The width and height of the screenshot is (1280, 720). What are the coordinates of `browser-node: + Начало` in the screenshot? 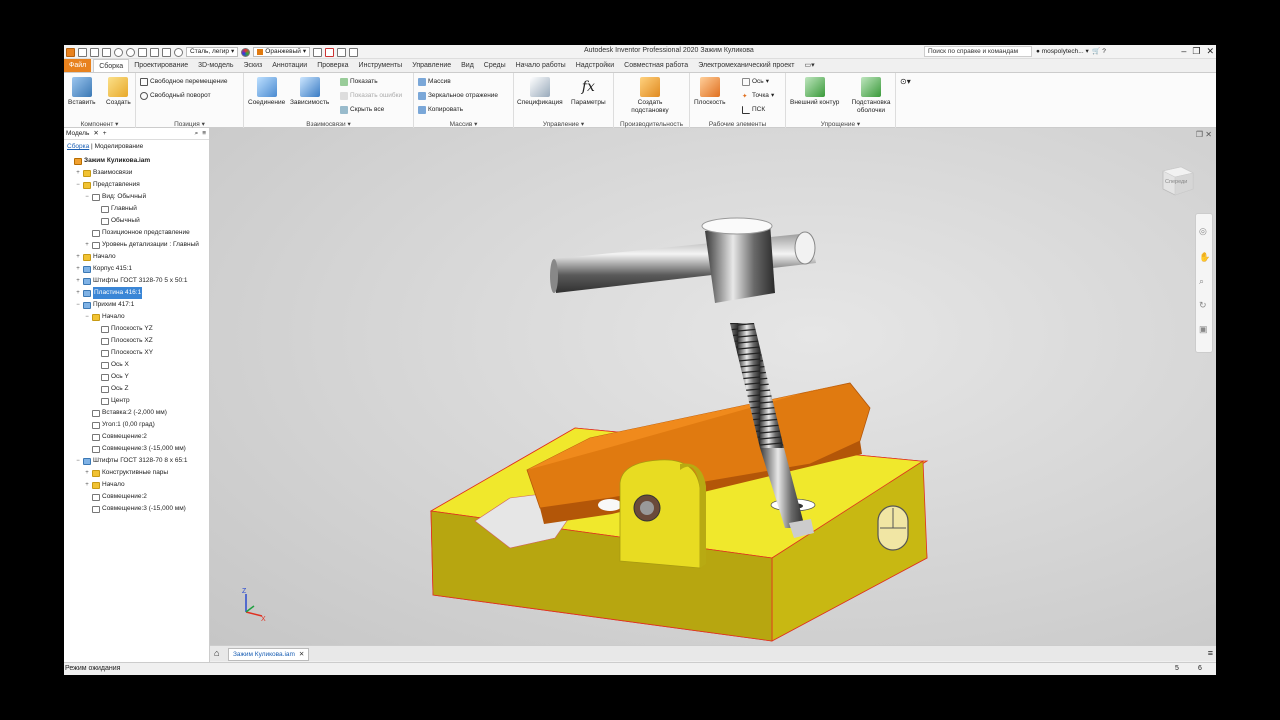 It's located at (95, 257).